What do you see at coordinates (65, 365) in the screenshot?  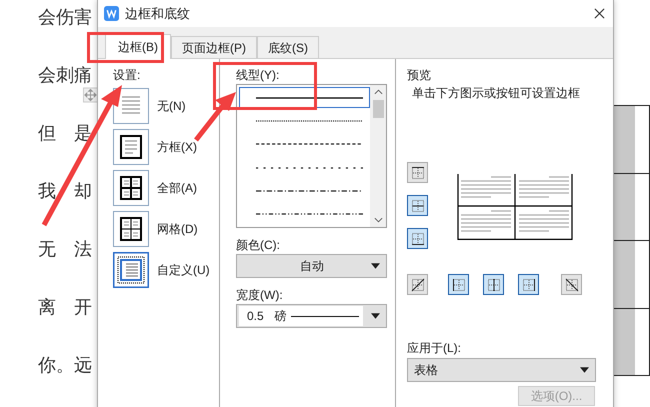 I see `document-text: 你。远` at bounding box center [65, 365].